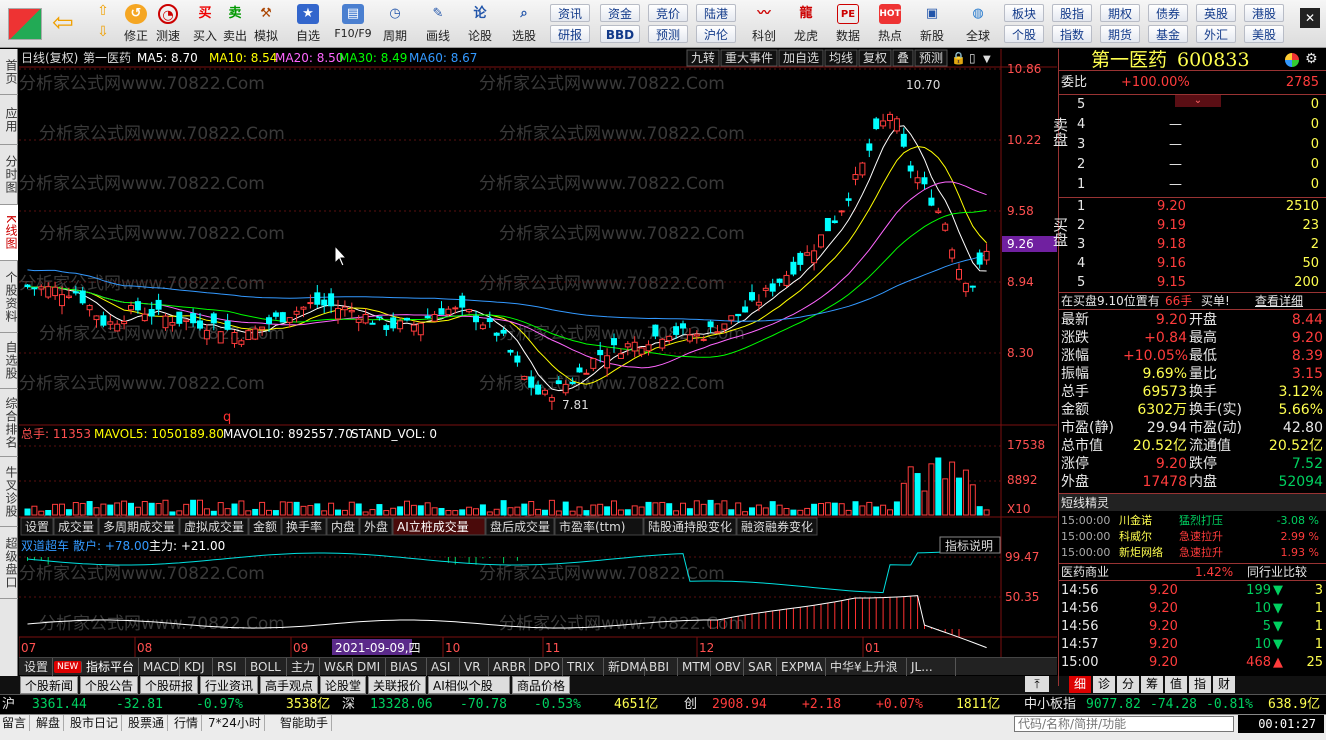 This screenshot has width=1326, height=740. What do you see at coordinates (103, 34) in the screenshot?
I see `down-arrow-icon: ⇩` at bounding box center [103, 34].